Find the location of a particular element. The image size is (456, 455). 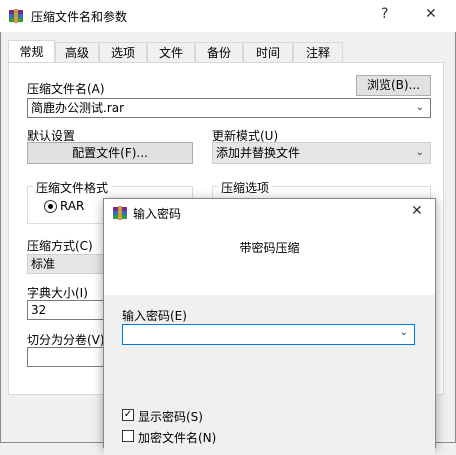

update-mode-select: 添加并替换文件 ⌄ is located at coordinates (321, 153).